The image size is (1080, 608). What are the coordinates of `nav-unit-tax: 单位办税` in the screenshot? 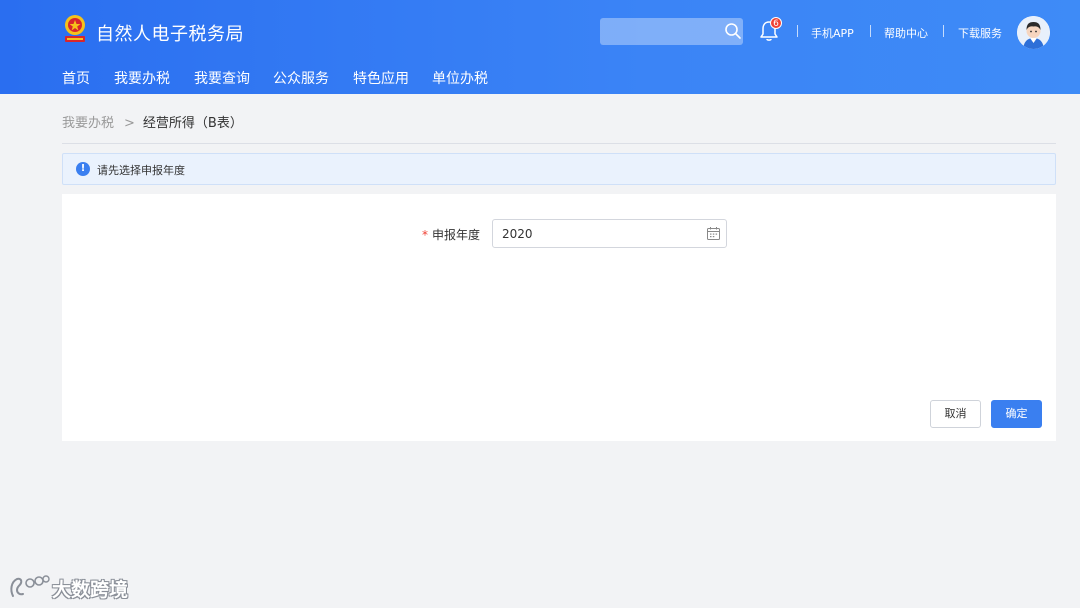 It's located at (460, 78).